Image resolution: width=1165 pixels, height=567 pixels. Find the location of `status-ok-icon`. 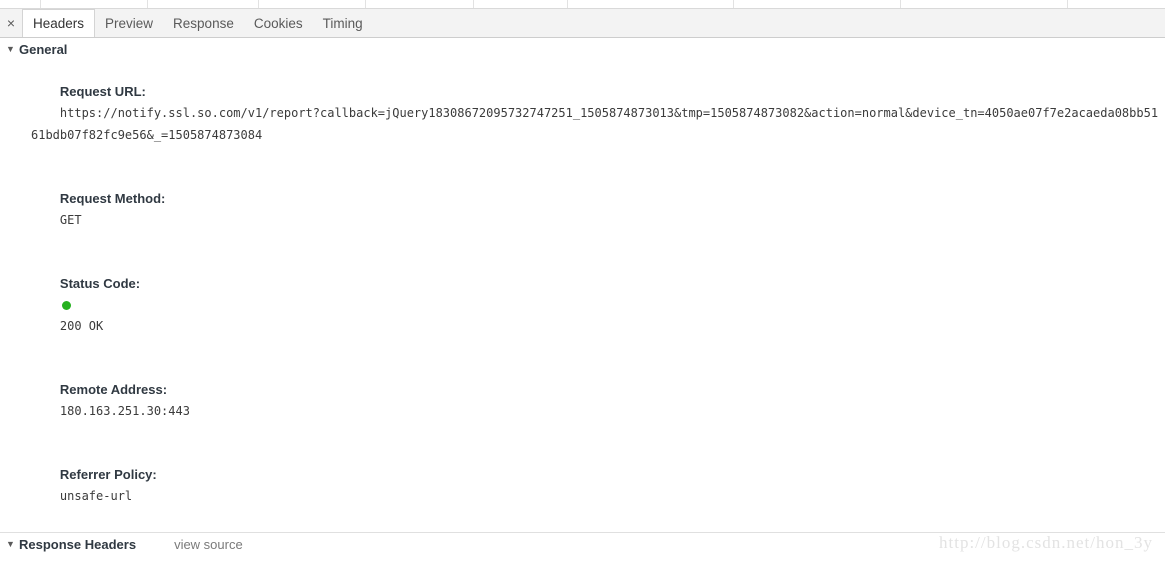

status-ok-icon is located at coordinates (66, 305).